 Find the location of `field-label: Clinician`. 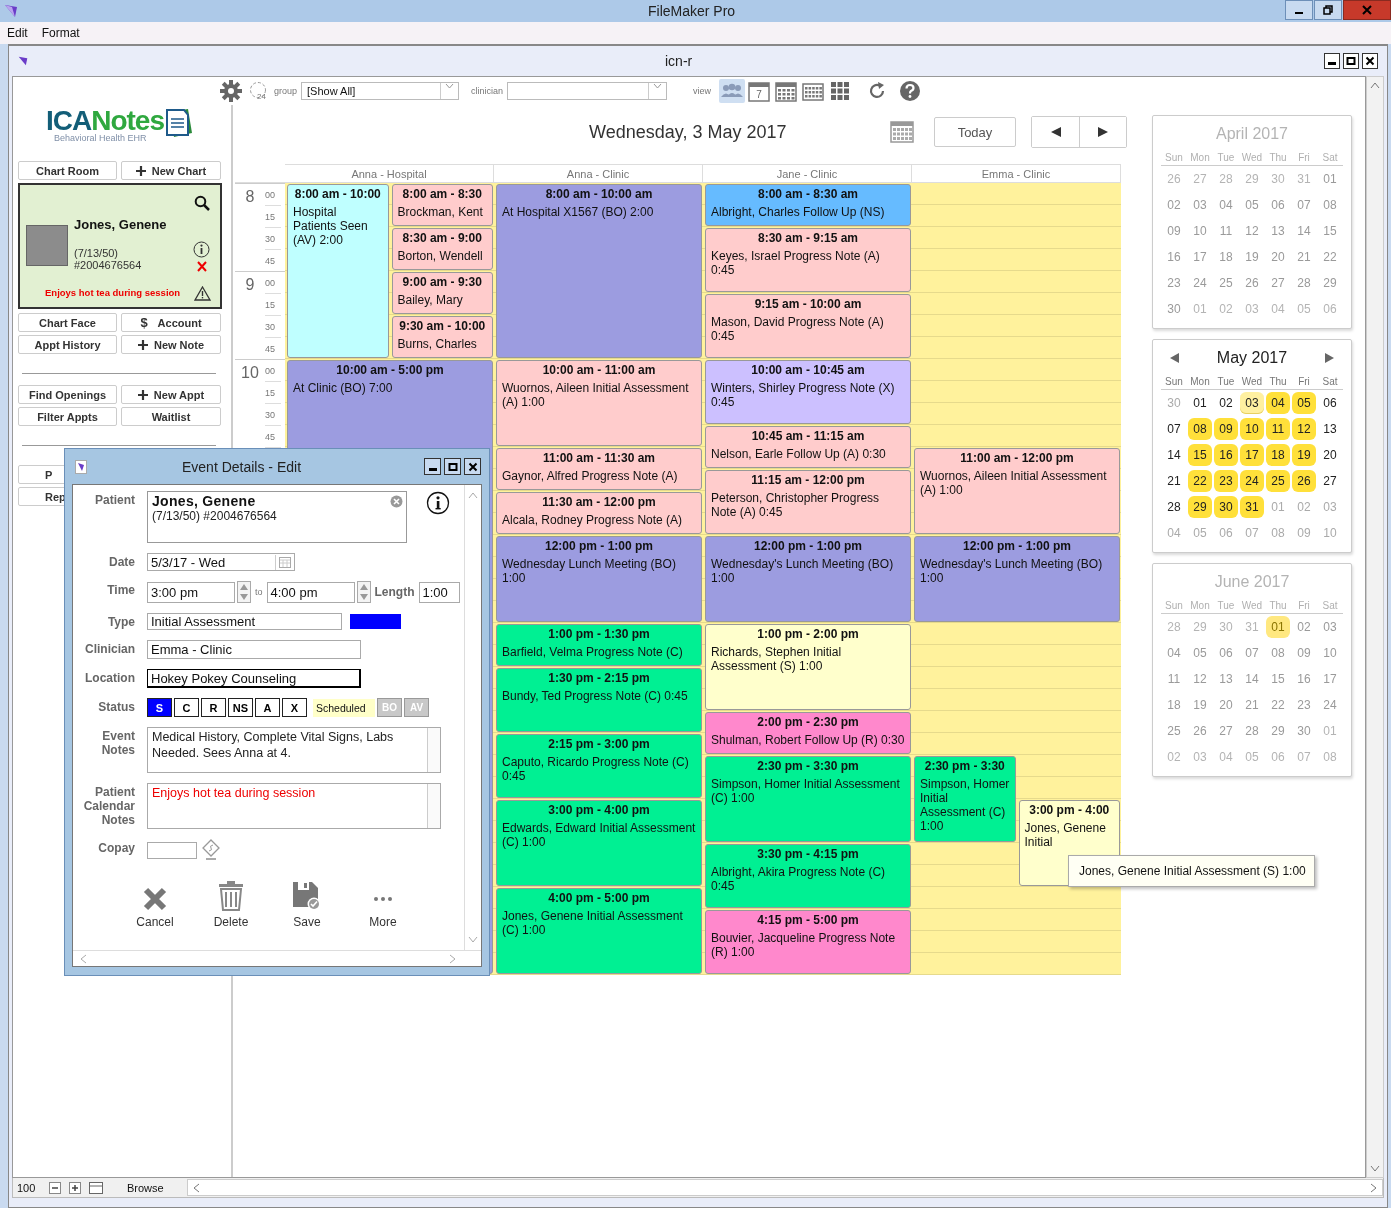

field-label: Clinician is located at coordinates (109, 649).